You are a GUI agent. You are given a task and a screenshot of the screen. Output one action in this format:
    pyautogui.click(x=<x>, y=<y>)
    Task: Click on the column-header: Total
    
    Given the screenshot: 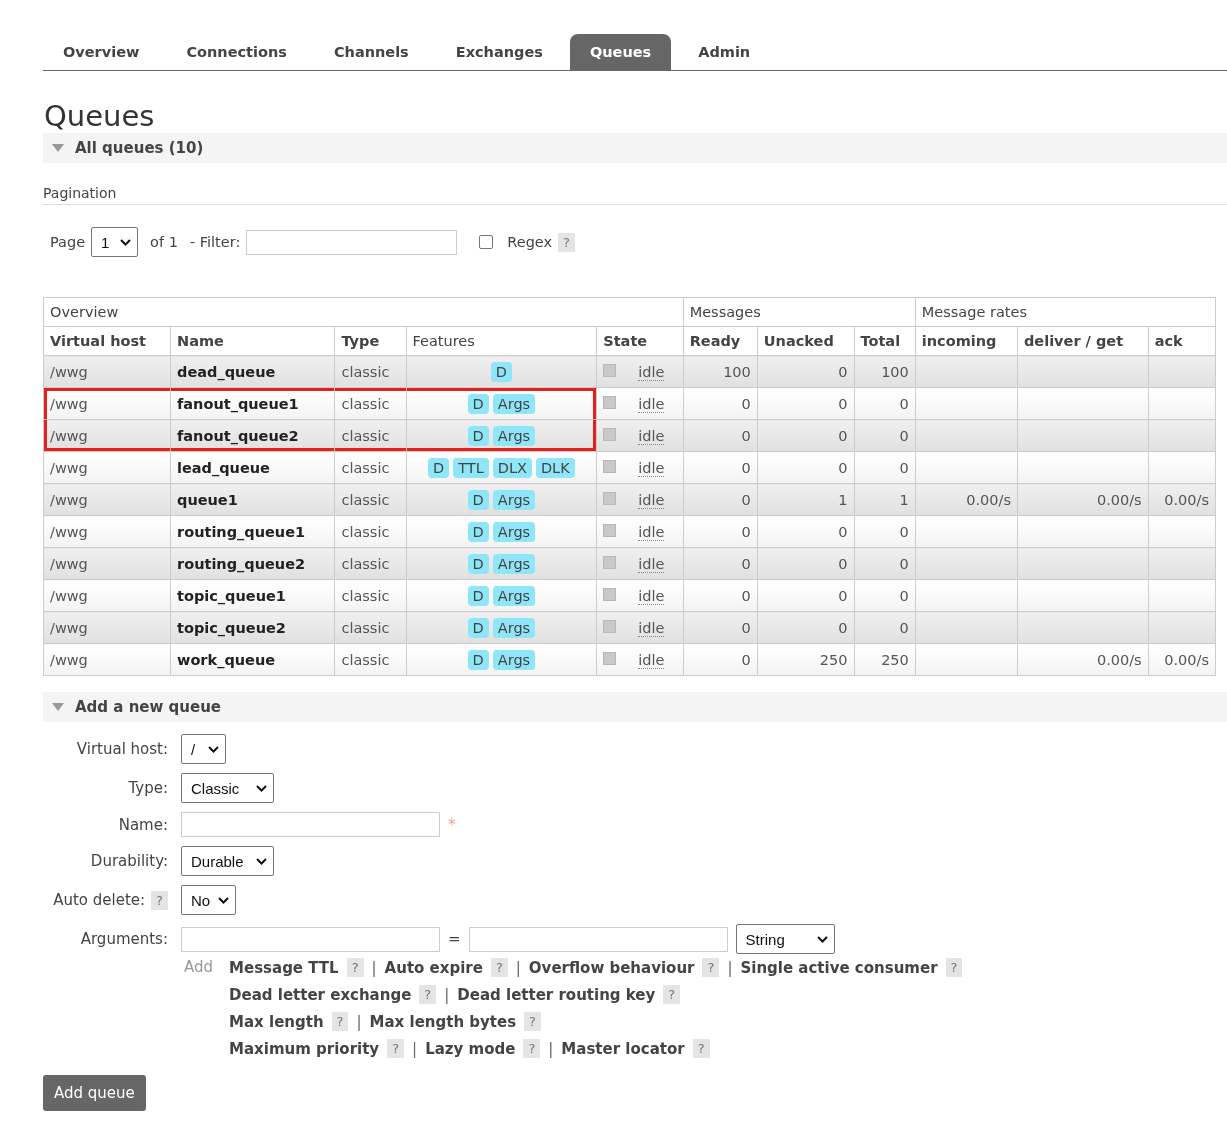 What is the action you would take?
    pyautogui.click(x=885, y=341)
    